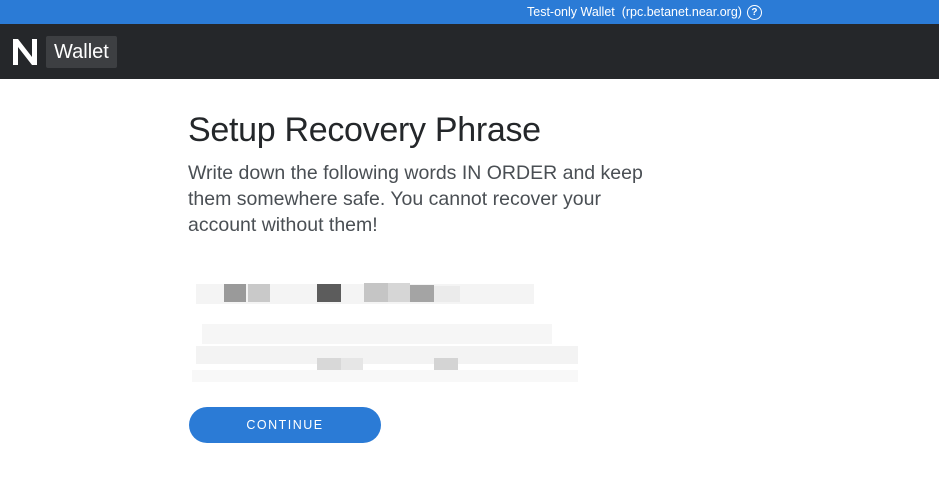 Image resolution: width=939 pixels, height=483 pixels. What do you see at coordinates (364, 130) in the screenshot?
I see `page-title: Setup Recovery Phrase` at bounding box center [364, 130].